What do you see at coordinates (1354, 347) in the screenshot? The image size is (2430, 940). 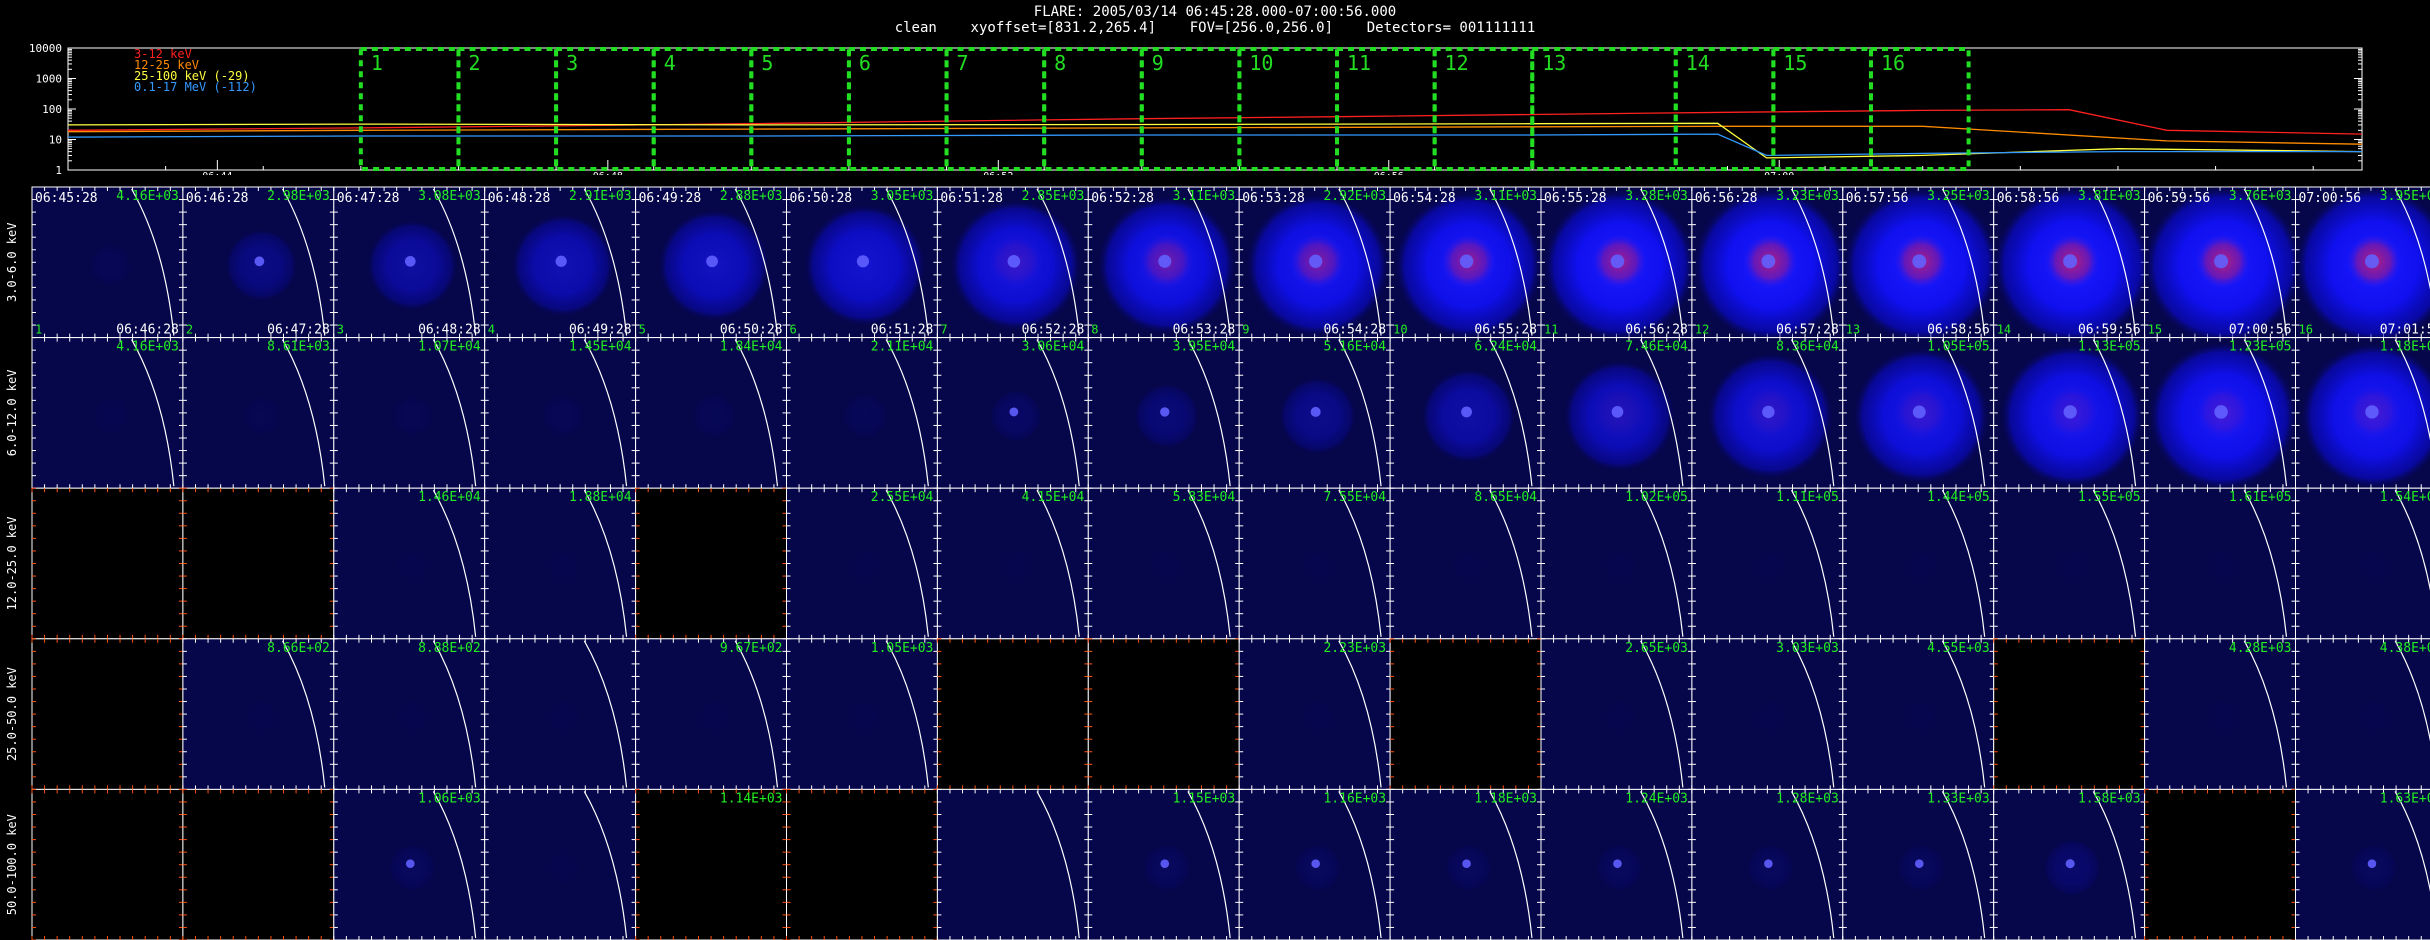 I see `panel-max-value: 5.16E+04` at bounding box center [1354, 347].